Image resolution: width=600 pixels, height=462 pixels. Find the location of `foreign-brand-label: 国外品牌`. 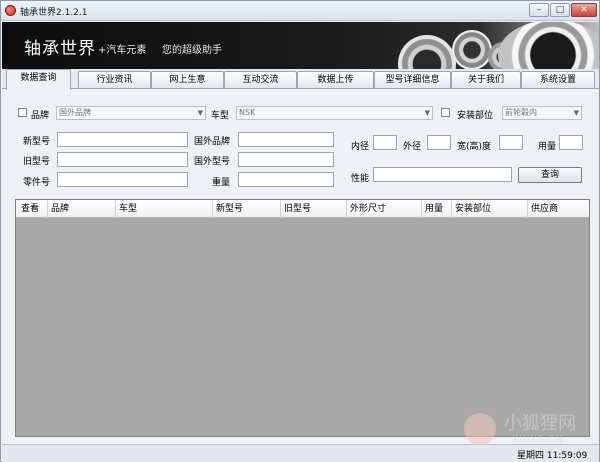

foreign-brand-label: 国外品牌 is located at coordinates (212, 142).